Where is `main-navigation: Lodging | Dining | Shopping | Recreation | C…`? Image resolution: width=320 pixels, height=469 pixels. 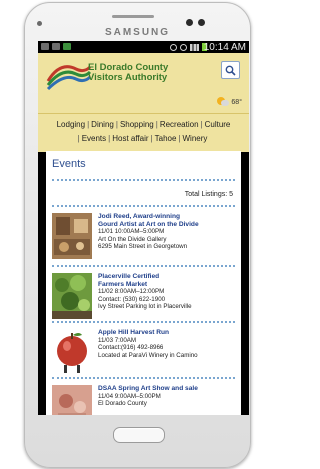
main-navigation: Lodging | Dining | Shopping | Recreation | C… is located at coordinates (143, 132).